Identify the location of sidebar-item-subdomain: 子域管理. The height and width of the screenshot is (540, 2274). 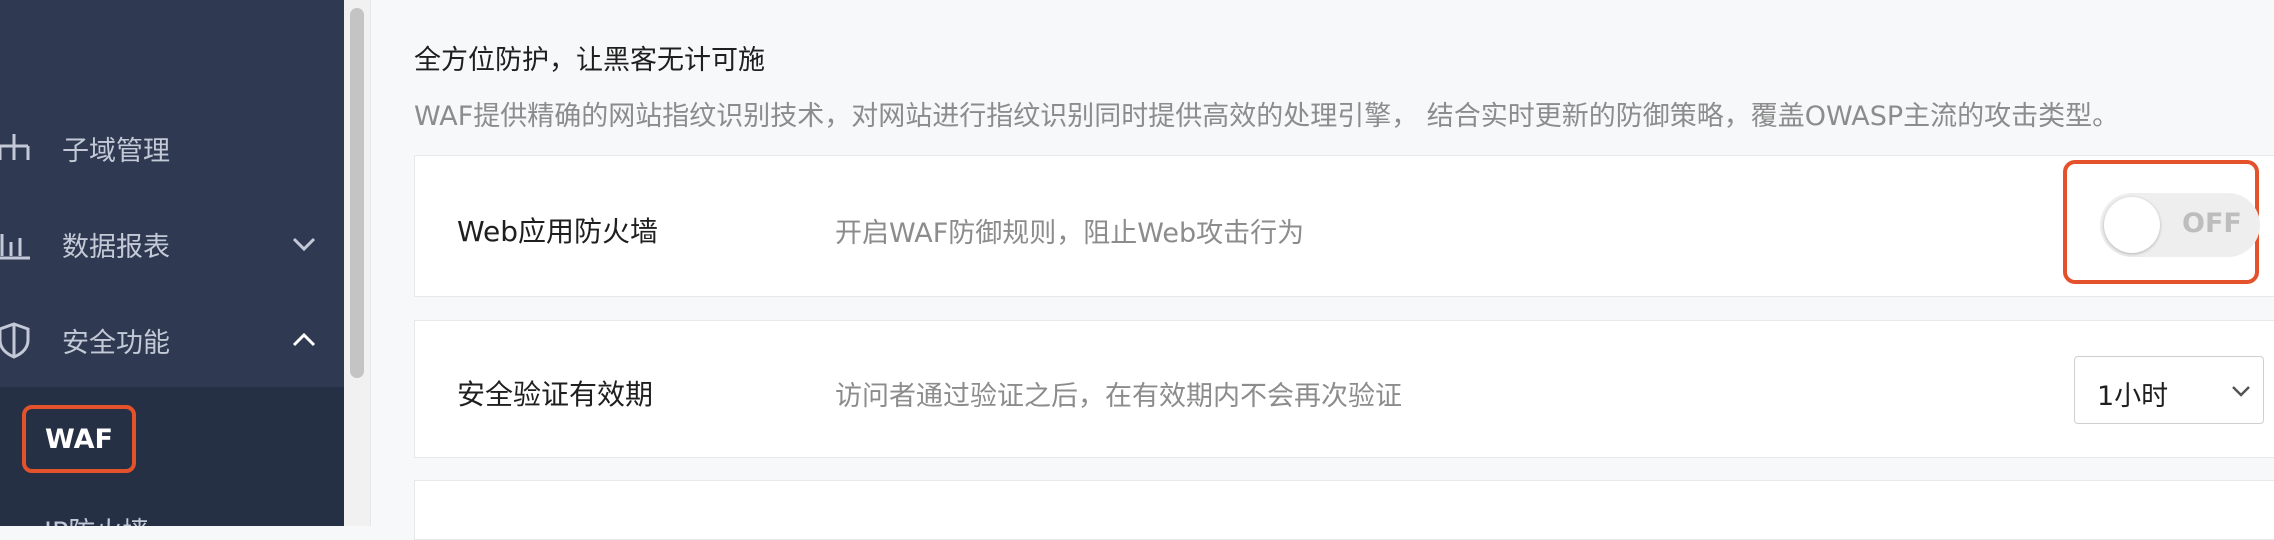
(172, 148).